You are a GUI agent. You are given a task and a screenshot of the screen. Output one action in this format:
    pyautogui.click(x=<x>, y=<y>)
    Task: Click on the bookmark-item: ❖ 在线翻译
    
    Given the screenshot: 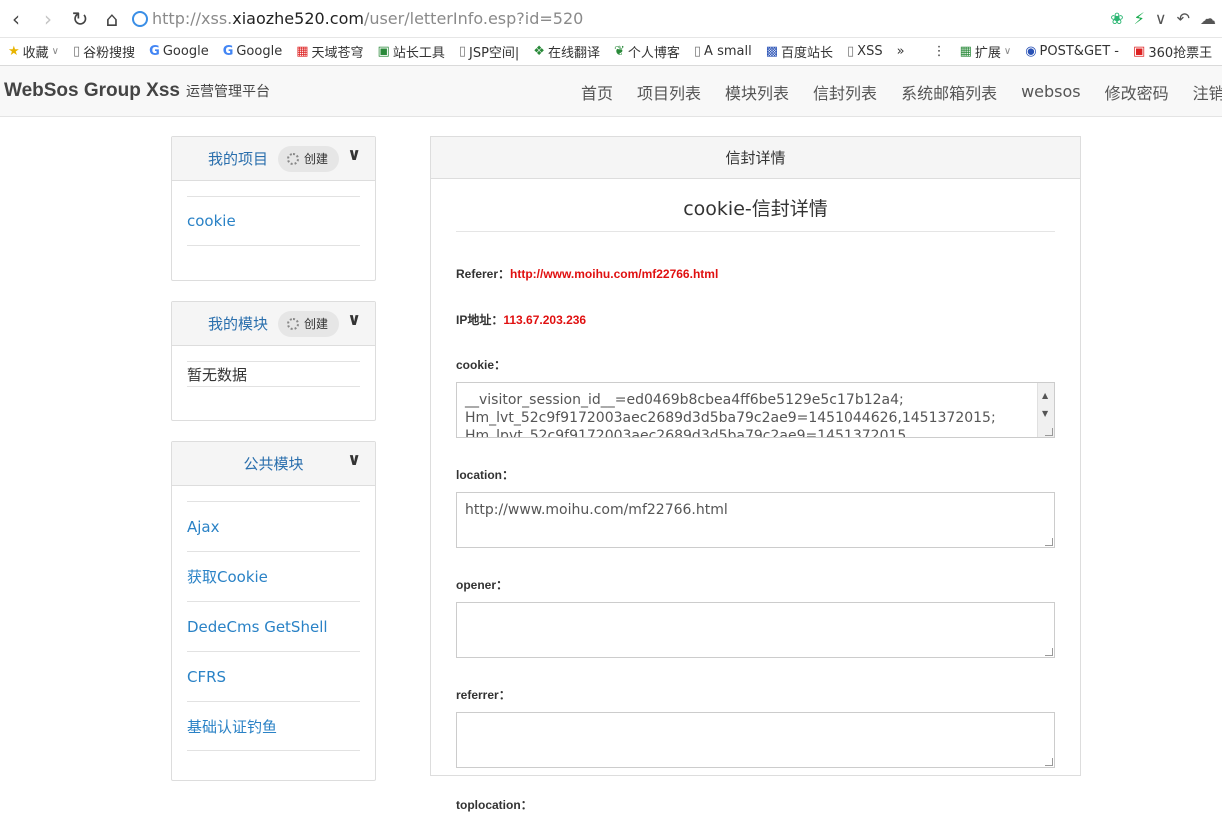 What is the action you would take?
    pyautogui.click(x=566, y=51)
    